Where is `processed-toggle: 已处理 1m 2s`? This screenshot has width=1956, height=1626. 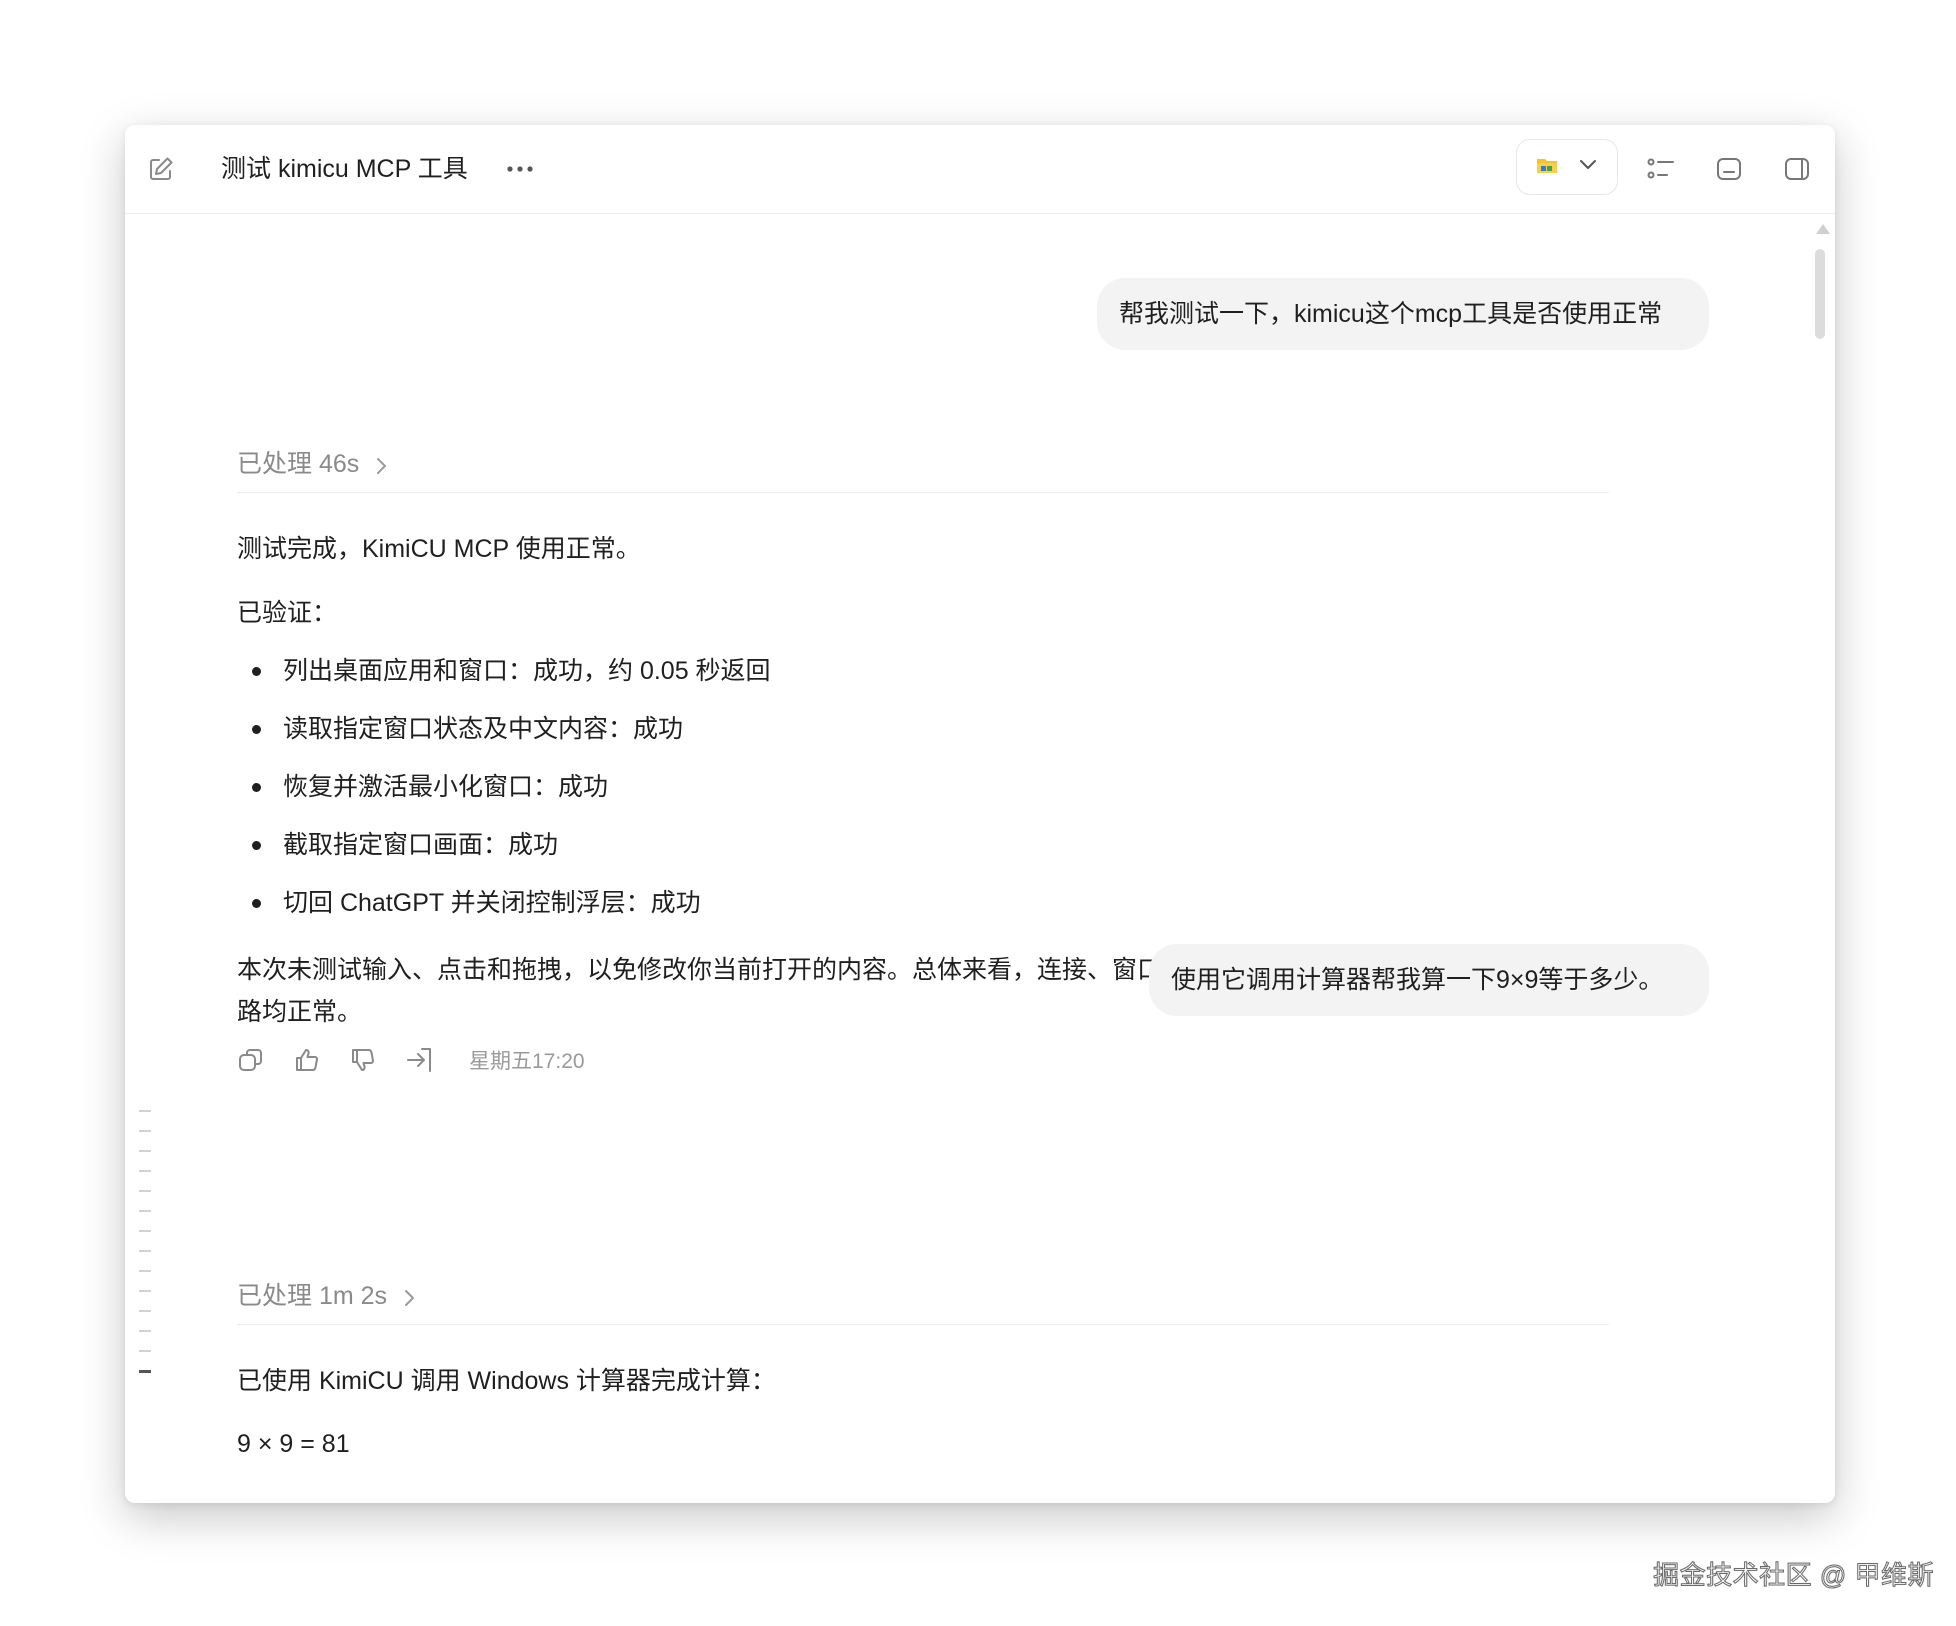
processed-toggle: 已处理 1m 2s is located at coordinates (923, 1301).